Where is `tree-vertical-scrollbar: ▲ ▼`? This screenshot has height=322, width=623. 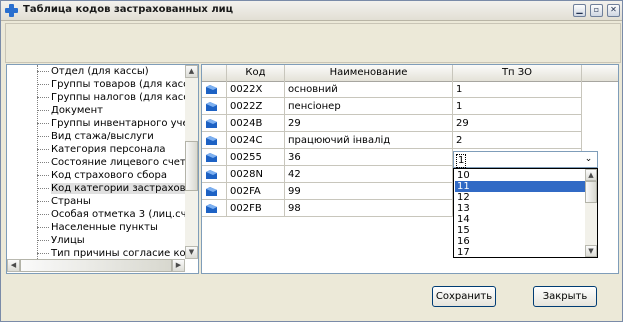 tree-vertical-scrollbar: ▲ ▼ is located at coordinates (191, 162).